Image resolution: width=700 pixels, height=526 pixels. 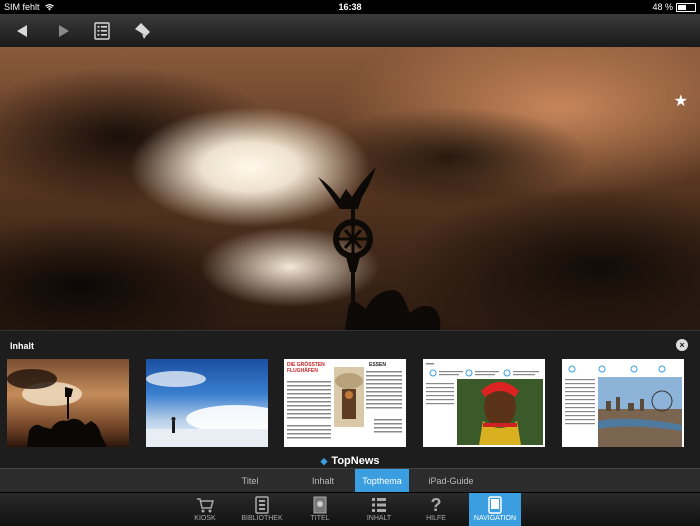 I want to click on nav-kiosk: KIOSK, so click(x=205, y=509).